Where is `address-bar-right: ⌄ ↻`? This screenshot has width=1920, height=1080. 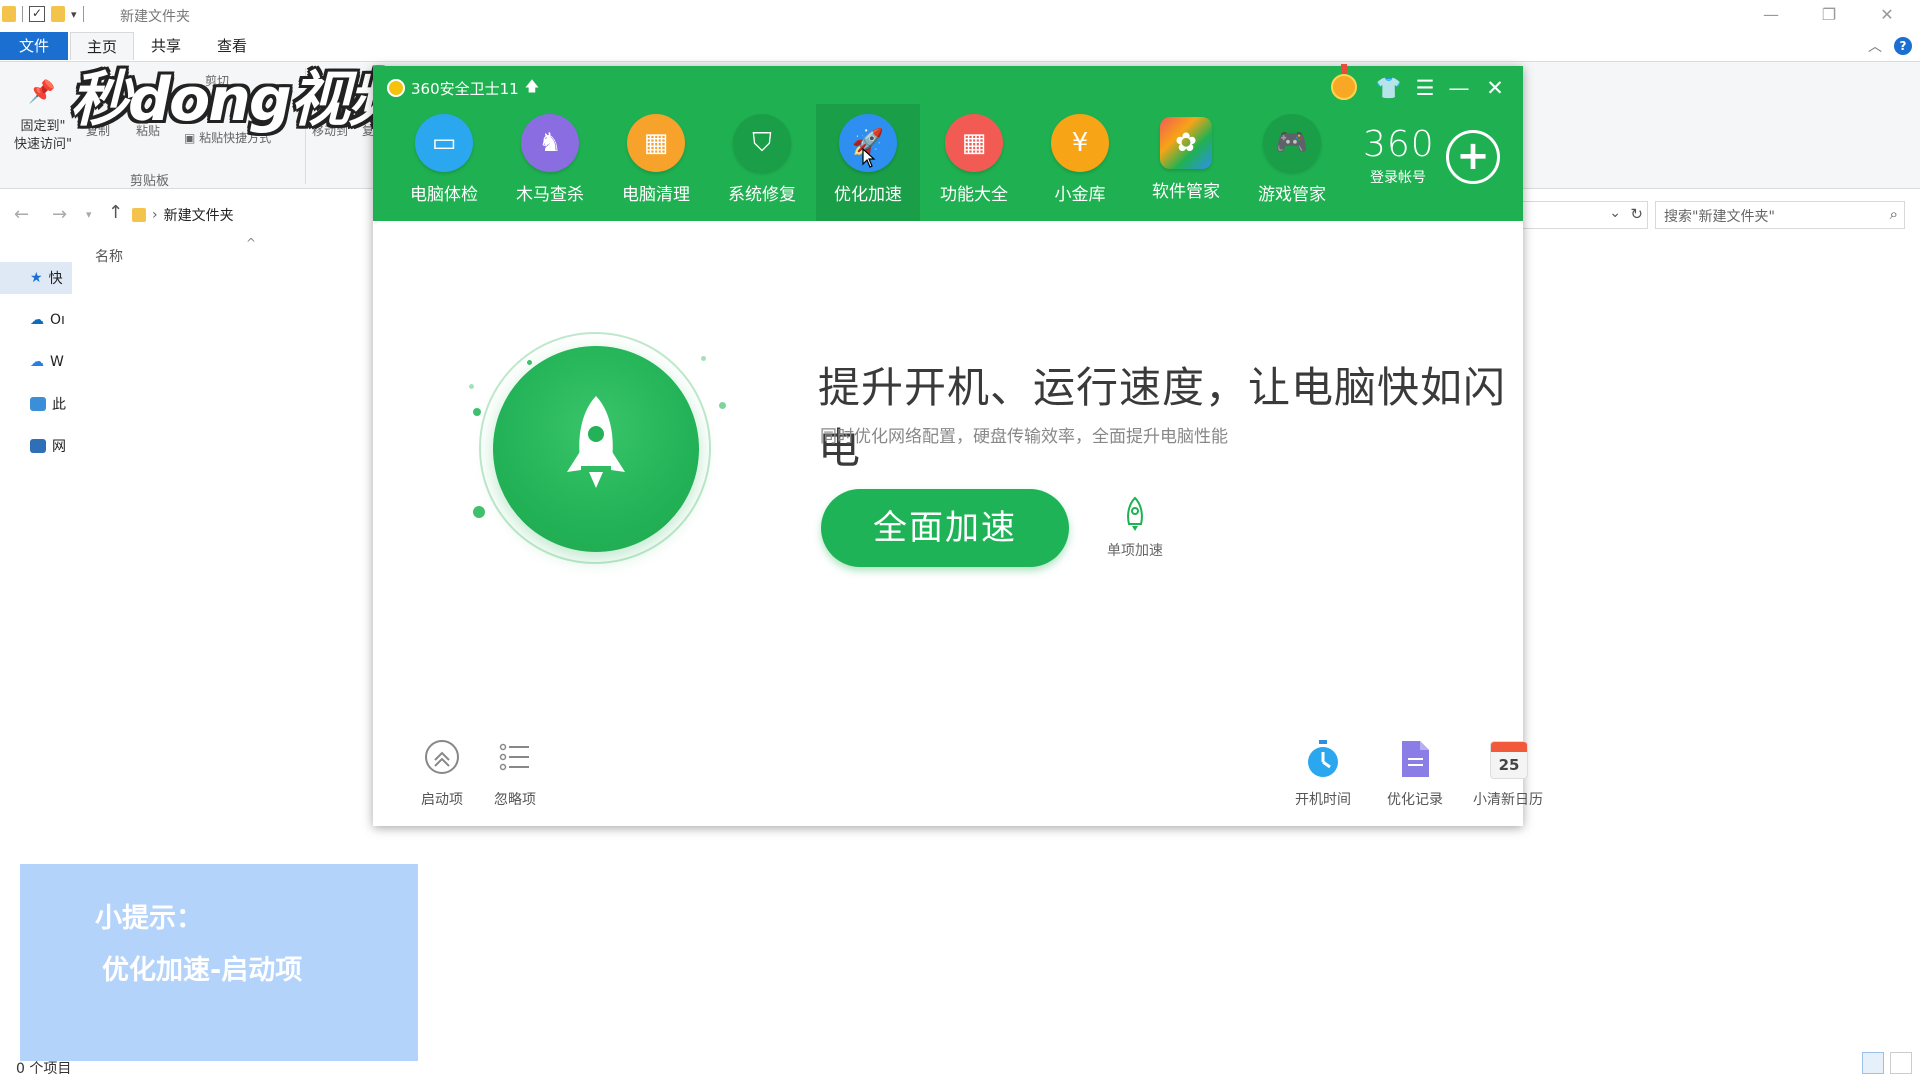 address-bar-right: ⌄ ↻ is located at coordinates (1584, 215).